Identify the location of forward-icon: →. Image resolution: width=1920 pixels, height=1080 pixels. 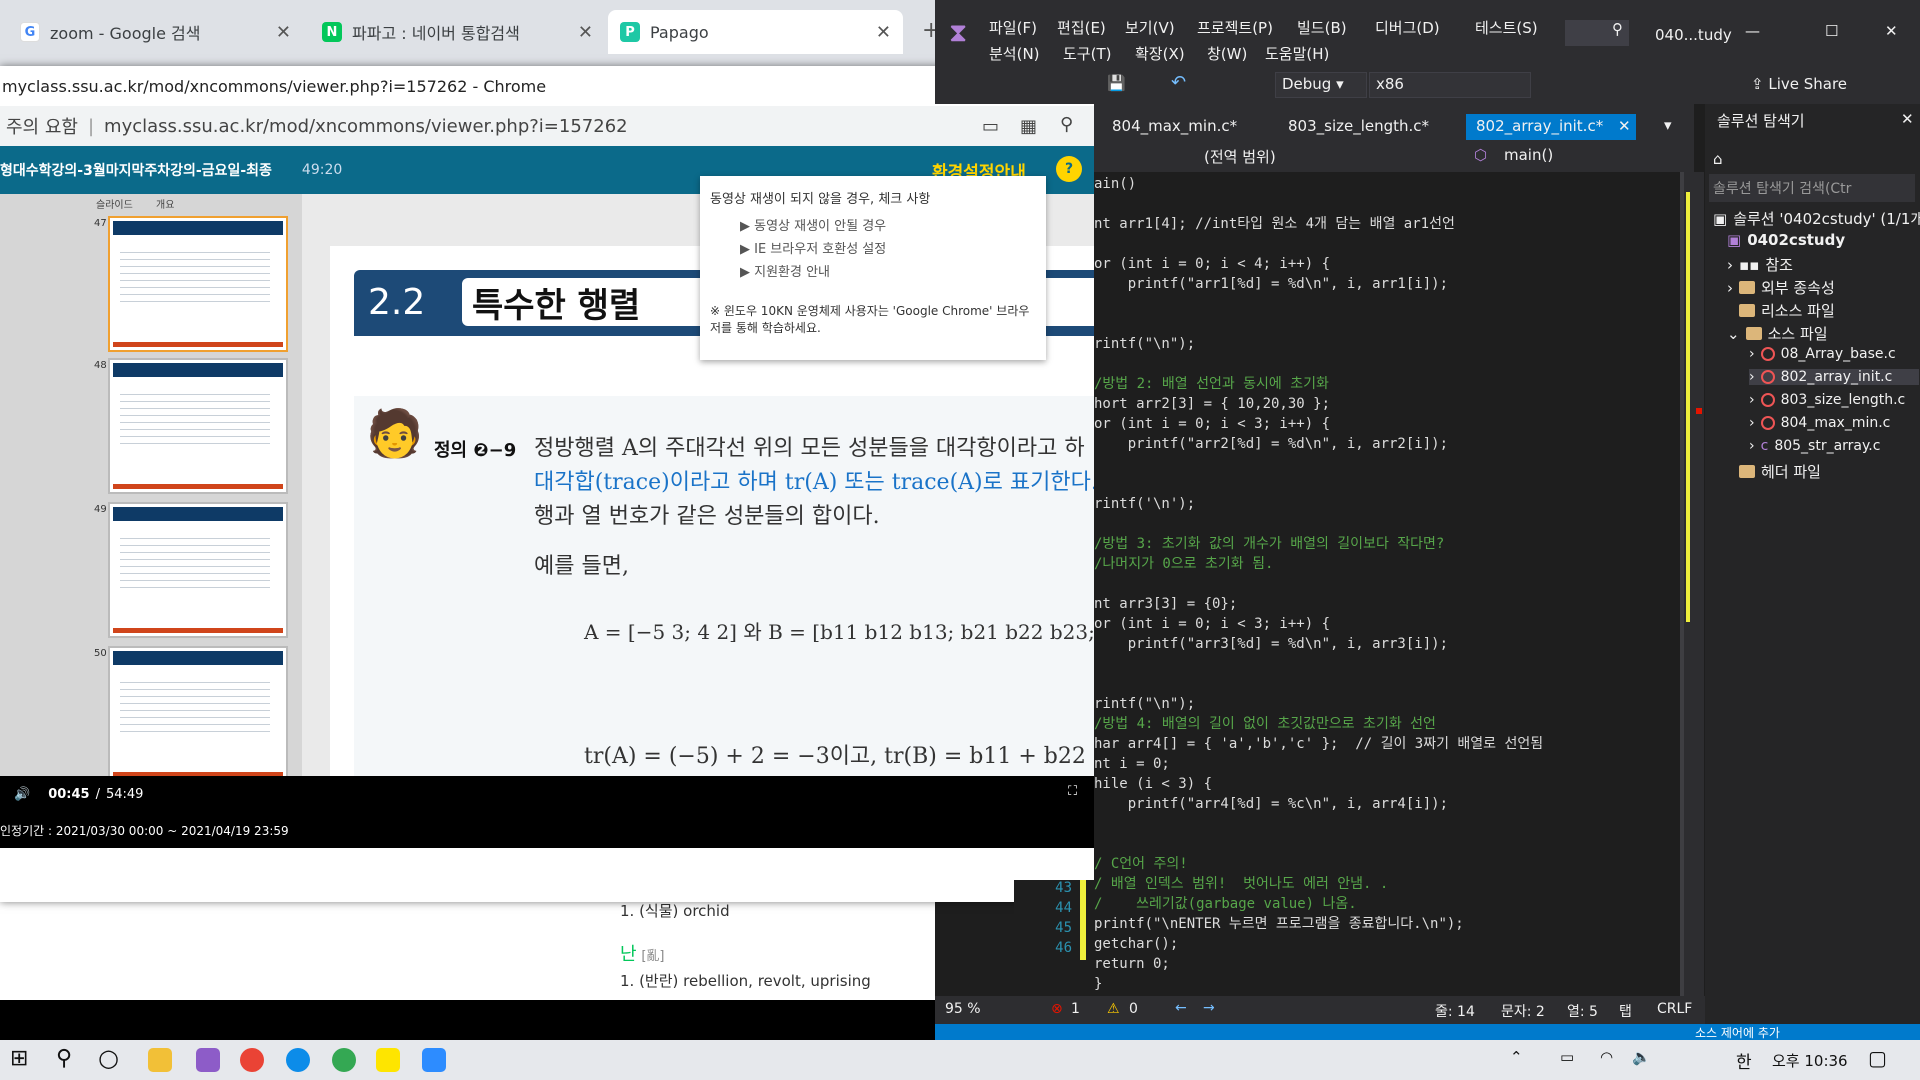
(1209, 1008).